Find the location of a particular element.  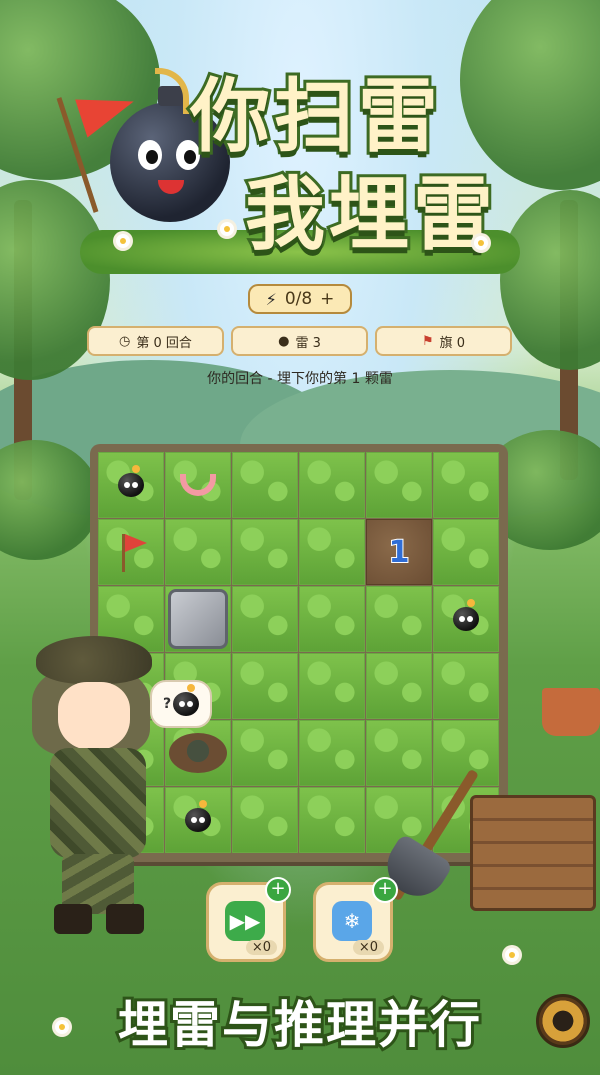

turn-status: 你的回合 - 埋下你的第 1 颗雷 is located at coordinates (300, 379).